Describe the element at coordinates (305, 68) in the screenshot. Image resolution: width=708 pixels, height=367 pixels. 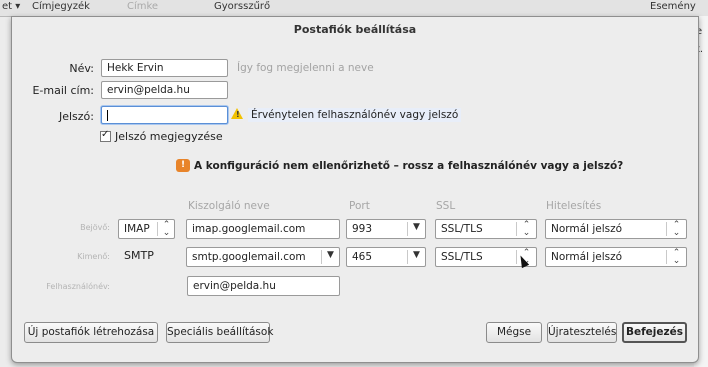
I see `name-hint: Így fog megjelenni a neve` at that location.